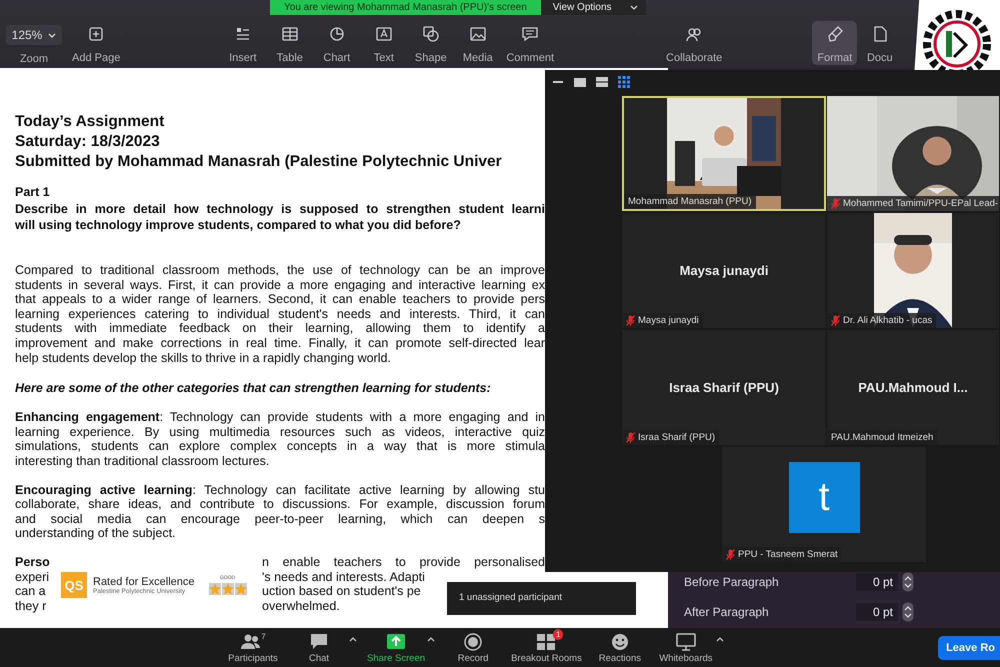 The height and width of the screenshot is (667, 1000). I want to click on toolbar-button: Chart, so click(337, 43).